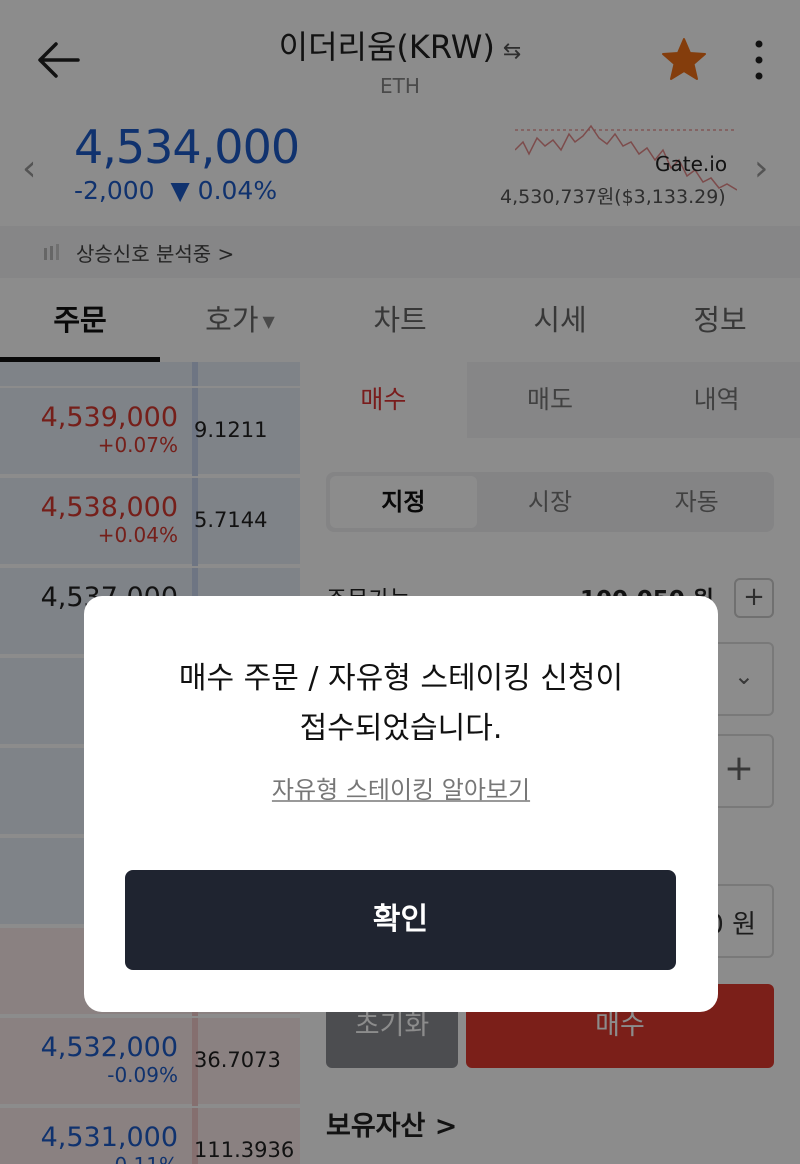  What do you see at coordinates (401, 704) in the screenshot?
I see `dialog-message: 매수 주문 / 자유형 스테이킹 신청이 접수되었습니다.` at bounding box center [401, 704].